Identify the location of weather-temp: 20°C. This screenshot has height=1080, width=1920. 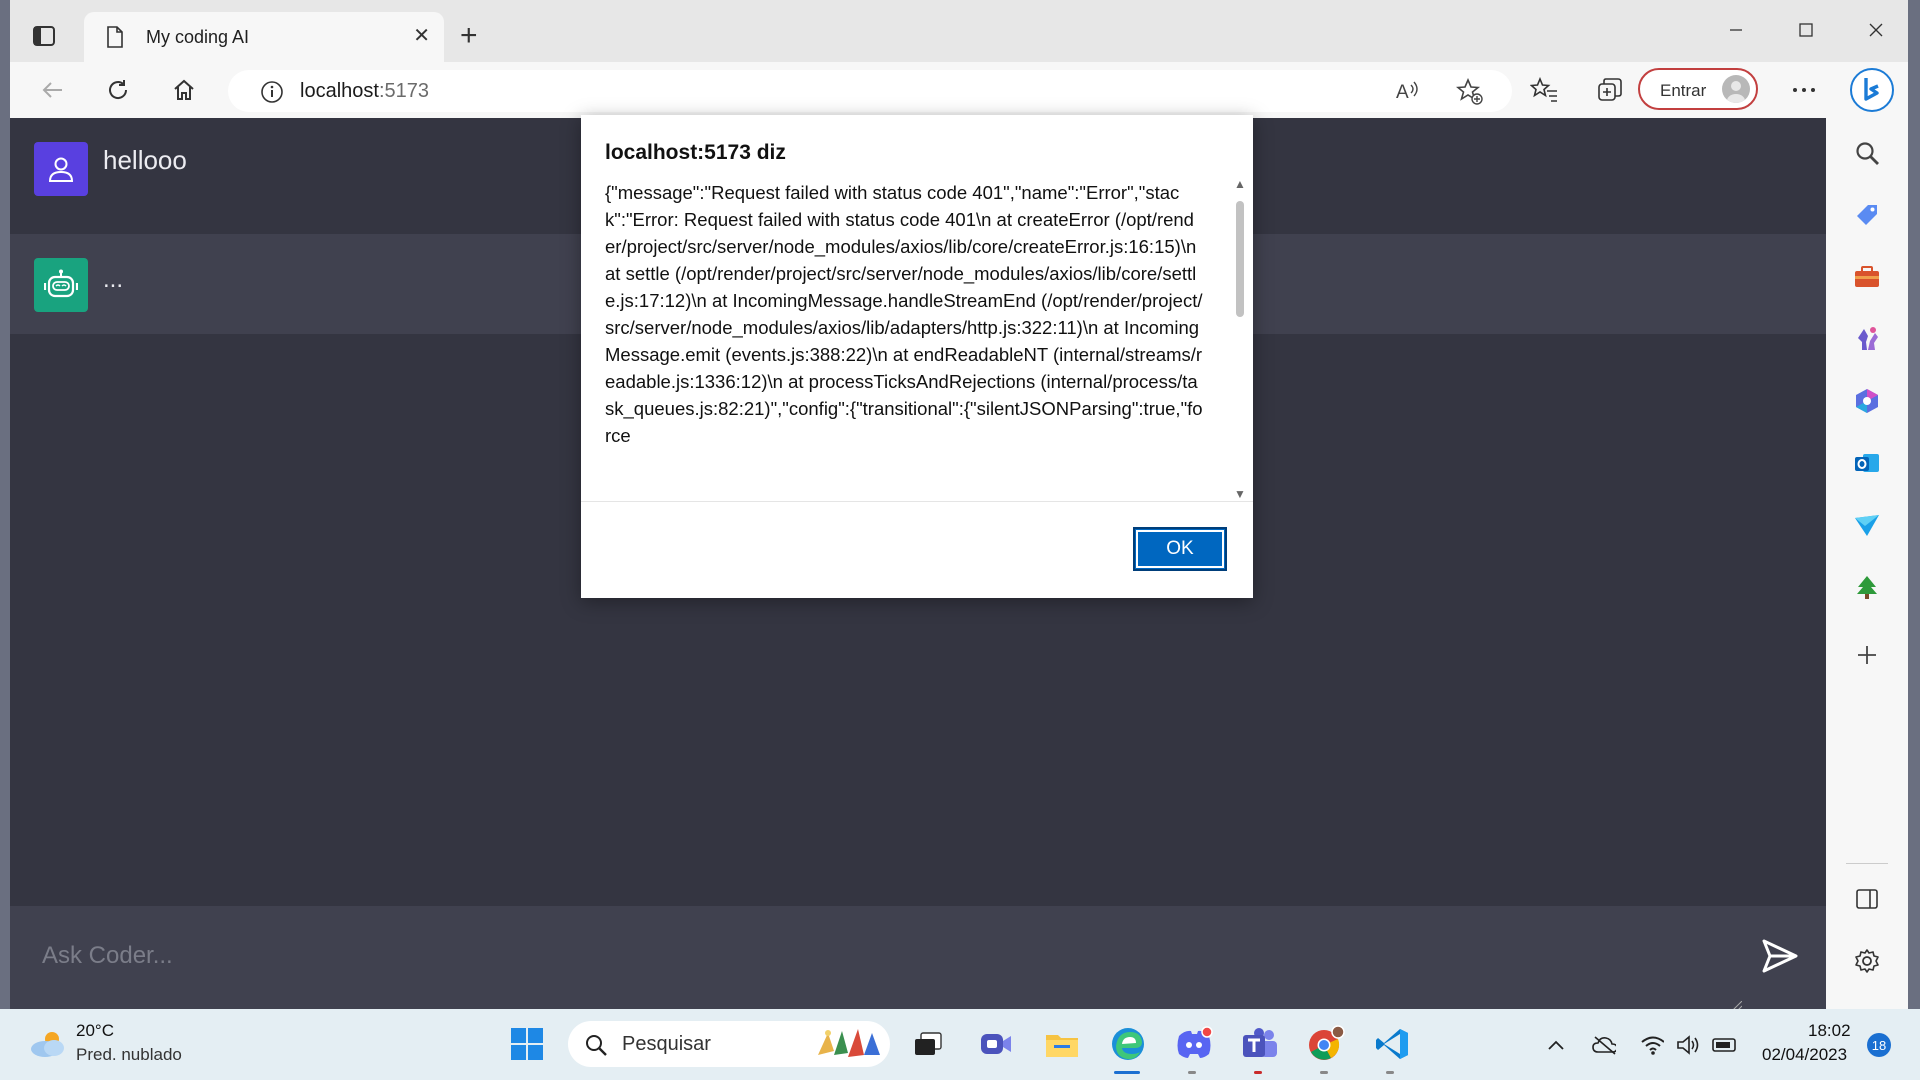
(95, 1031).